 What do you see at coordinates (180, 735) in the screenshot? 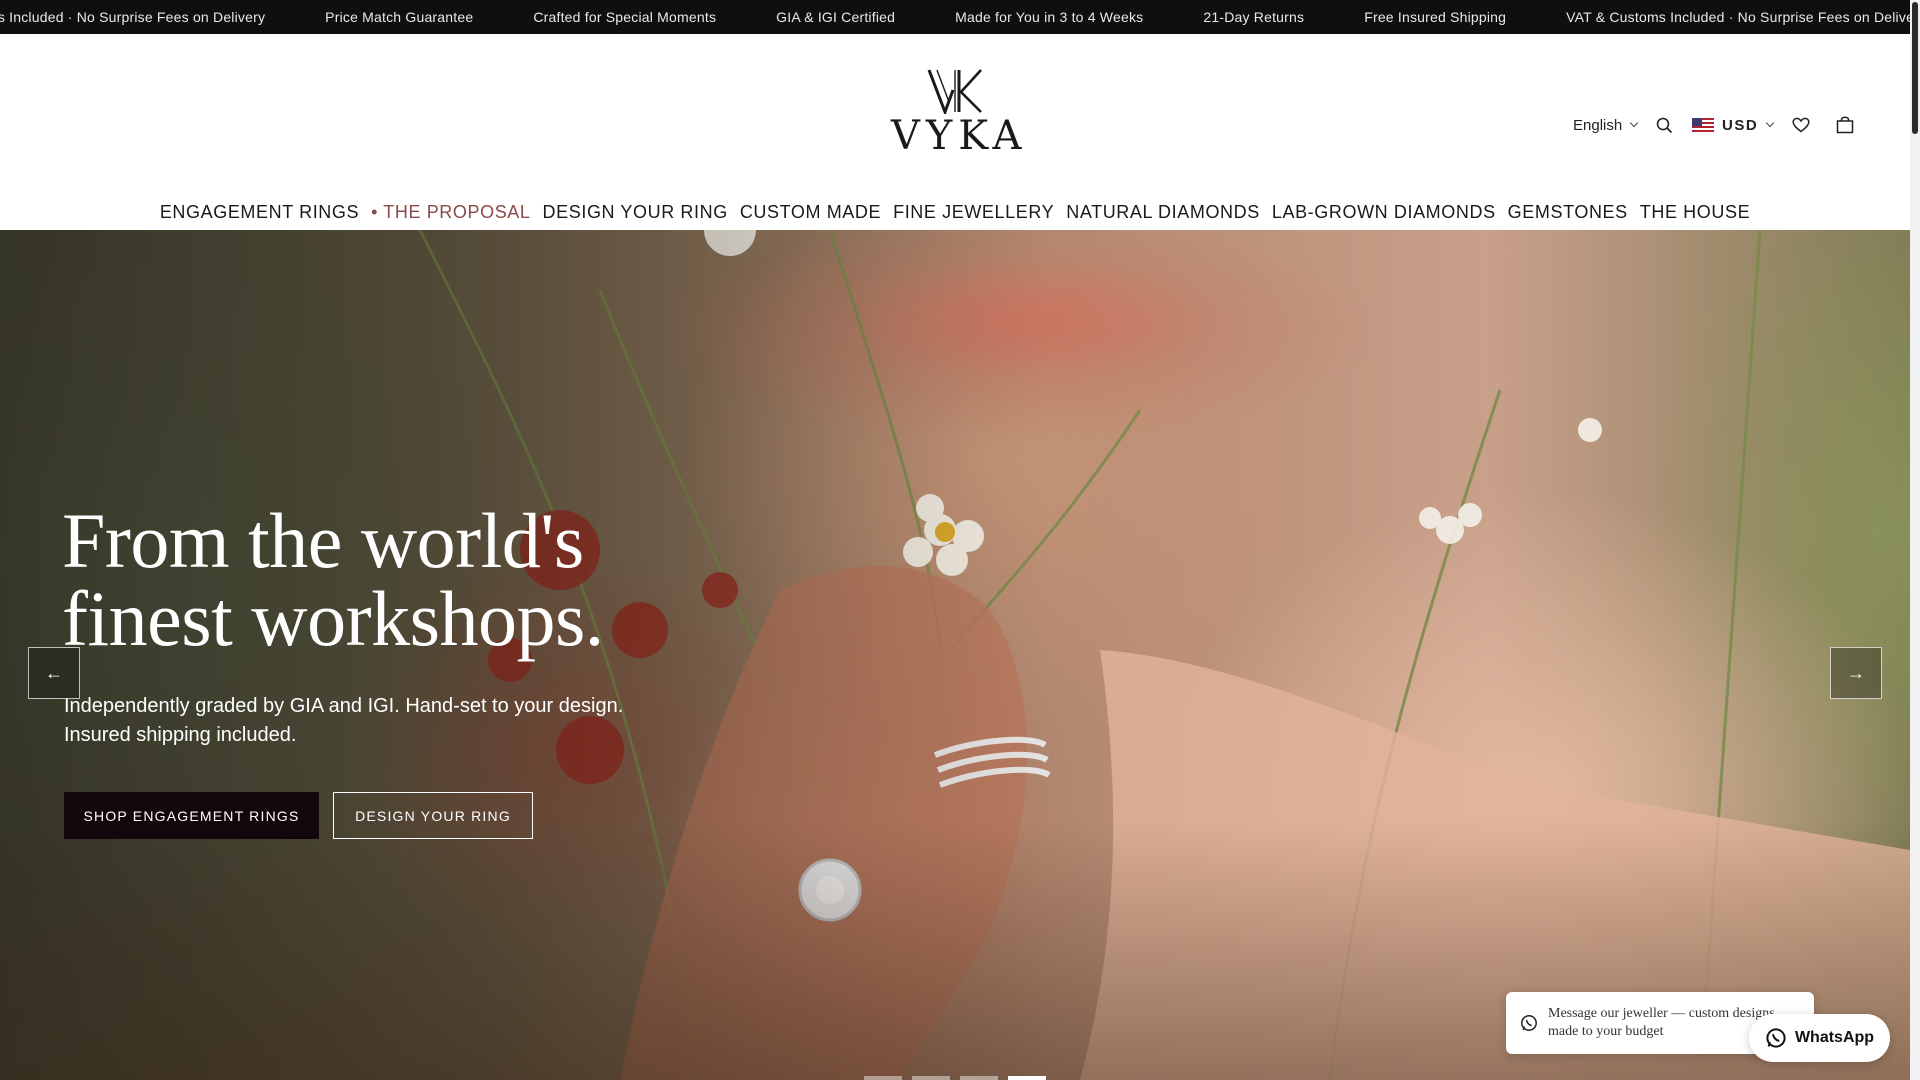
I see `hero-subcopy-line-2: Insured shipping included.` at bounding box center [180, 735].